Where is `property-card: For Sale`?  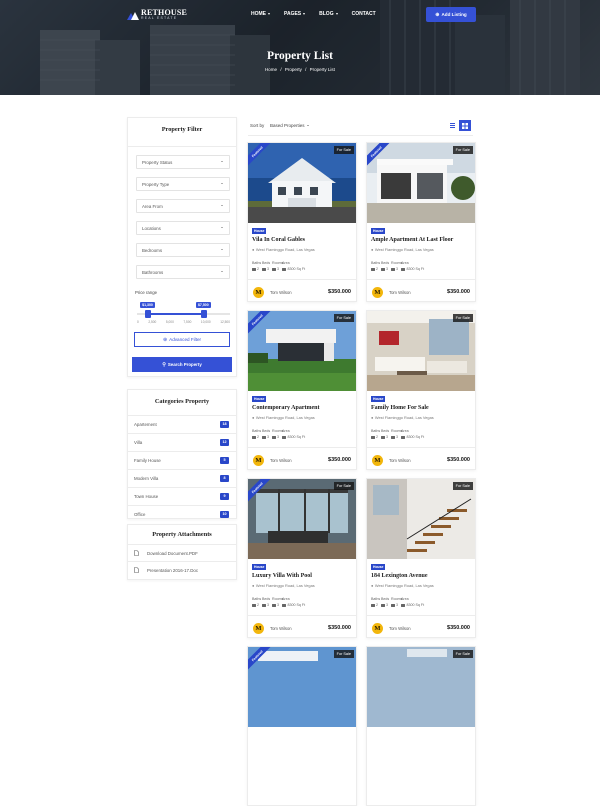
property-card: For Sale is located at coordinates (421, 726).